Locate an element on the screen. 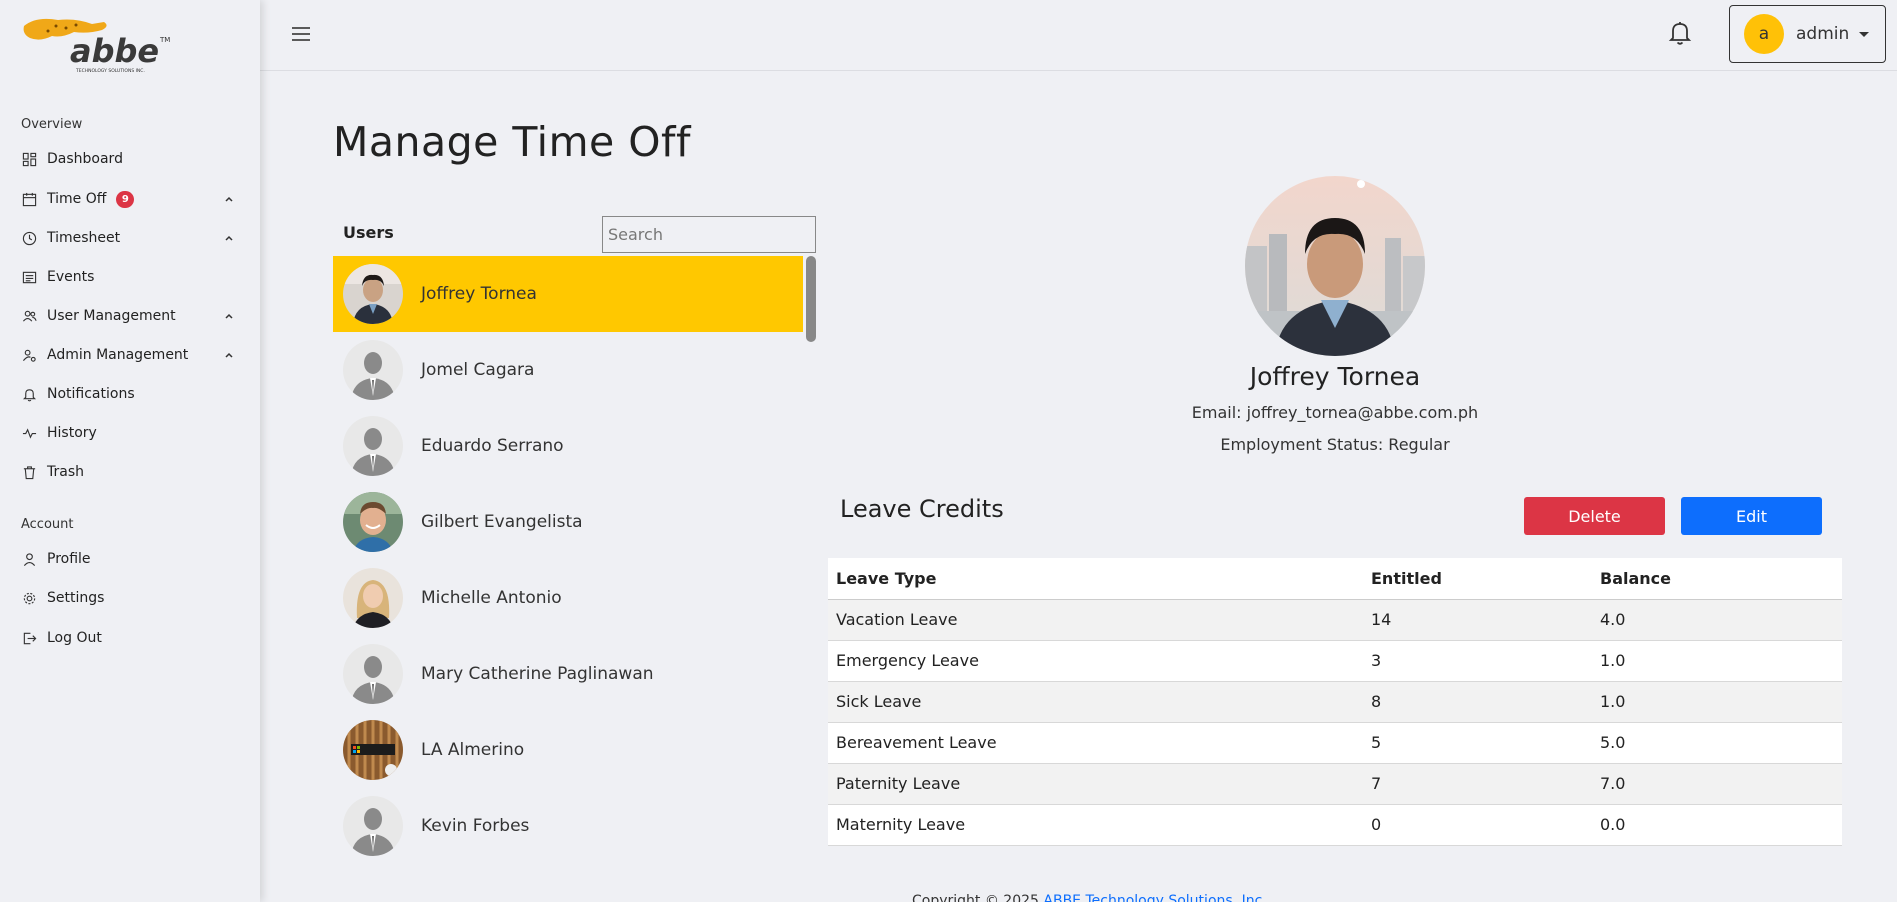 The height and width of the screenshot is (902, 1897). brand-logo: abbe TM TECHNOLOGY SOLUTIONS INC. is located at coordinates (98, 44).